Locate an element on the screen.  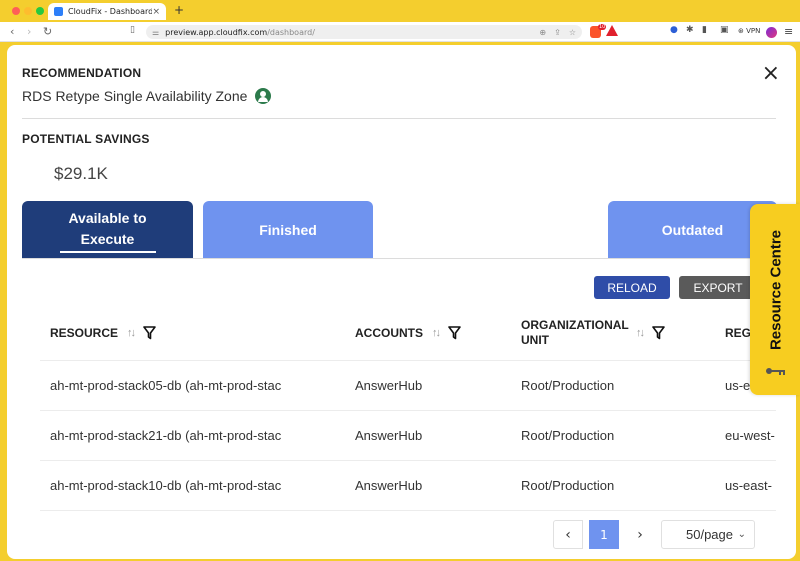
close-window-button is located at coordinates (16, 11).